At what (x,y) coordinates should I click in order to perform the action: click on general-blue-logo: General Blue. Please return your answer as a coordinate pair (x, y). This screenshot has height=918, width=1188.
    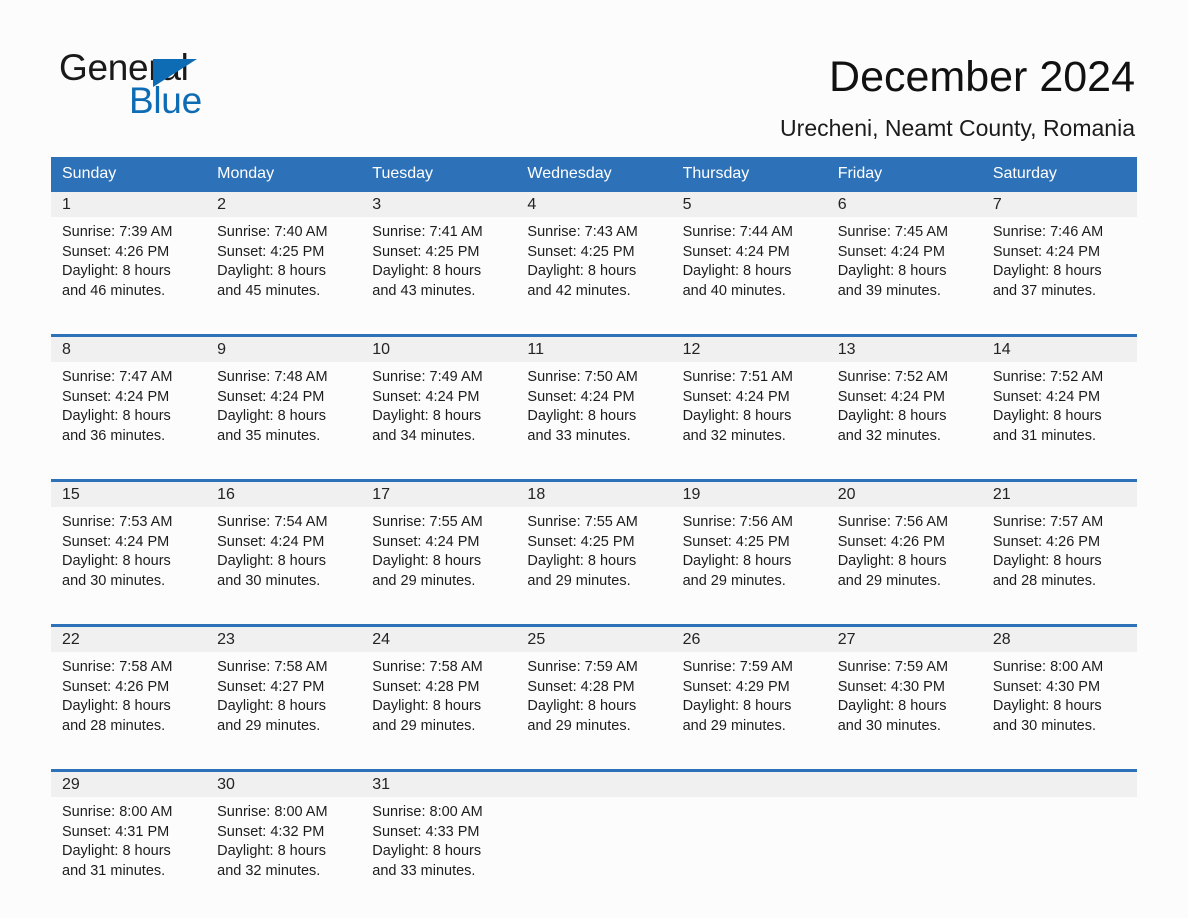
    Looking at the image, I should click on (209, 85).